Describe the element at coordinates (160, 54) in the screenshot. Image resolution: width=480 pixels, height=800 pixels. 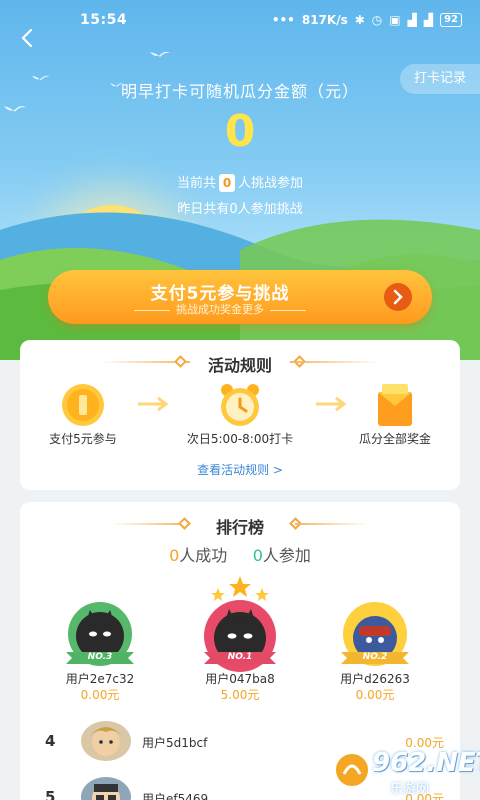
I see `bird-icon` at that location.